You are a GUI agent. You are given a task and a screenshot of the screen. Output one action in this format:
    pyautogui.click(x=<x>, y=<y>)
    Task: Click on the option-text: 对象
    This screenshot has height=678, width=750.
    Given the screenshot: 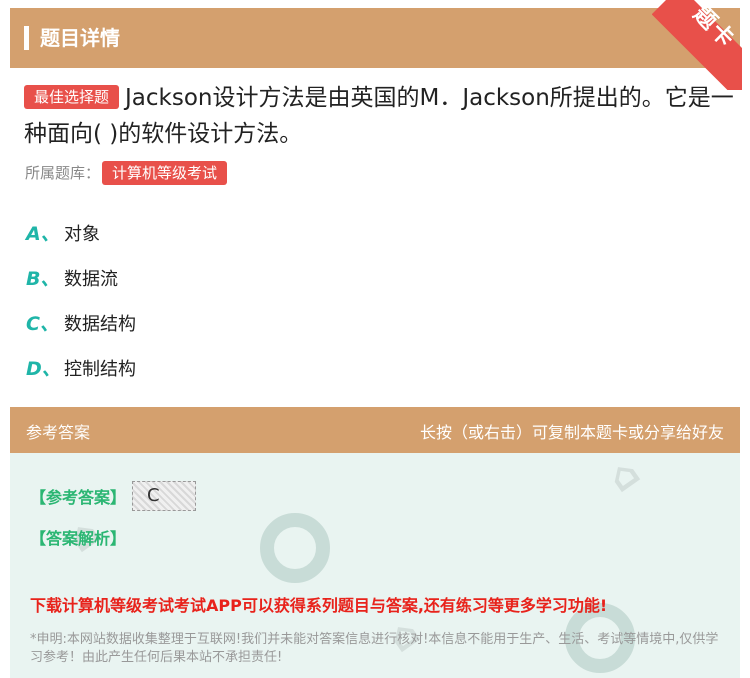 What is the action you would take?
    pyautogui.click(x=82, y=234)
    